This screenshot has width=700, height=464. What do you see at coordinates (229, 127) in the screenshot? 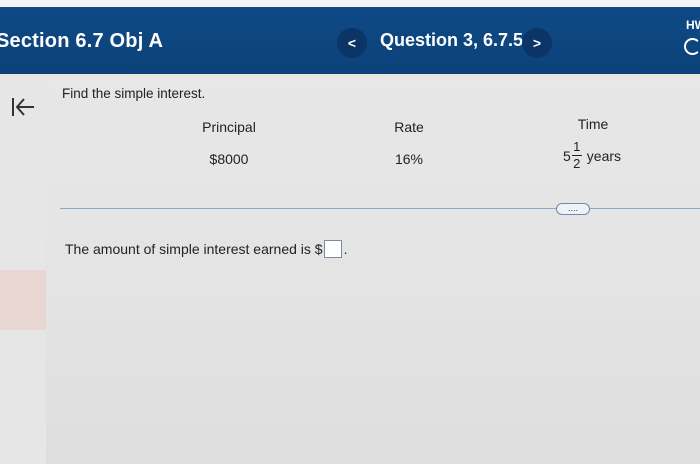
I see `principal-header: Principal` at bounding box center [229, 127].